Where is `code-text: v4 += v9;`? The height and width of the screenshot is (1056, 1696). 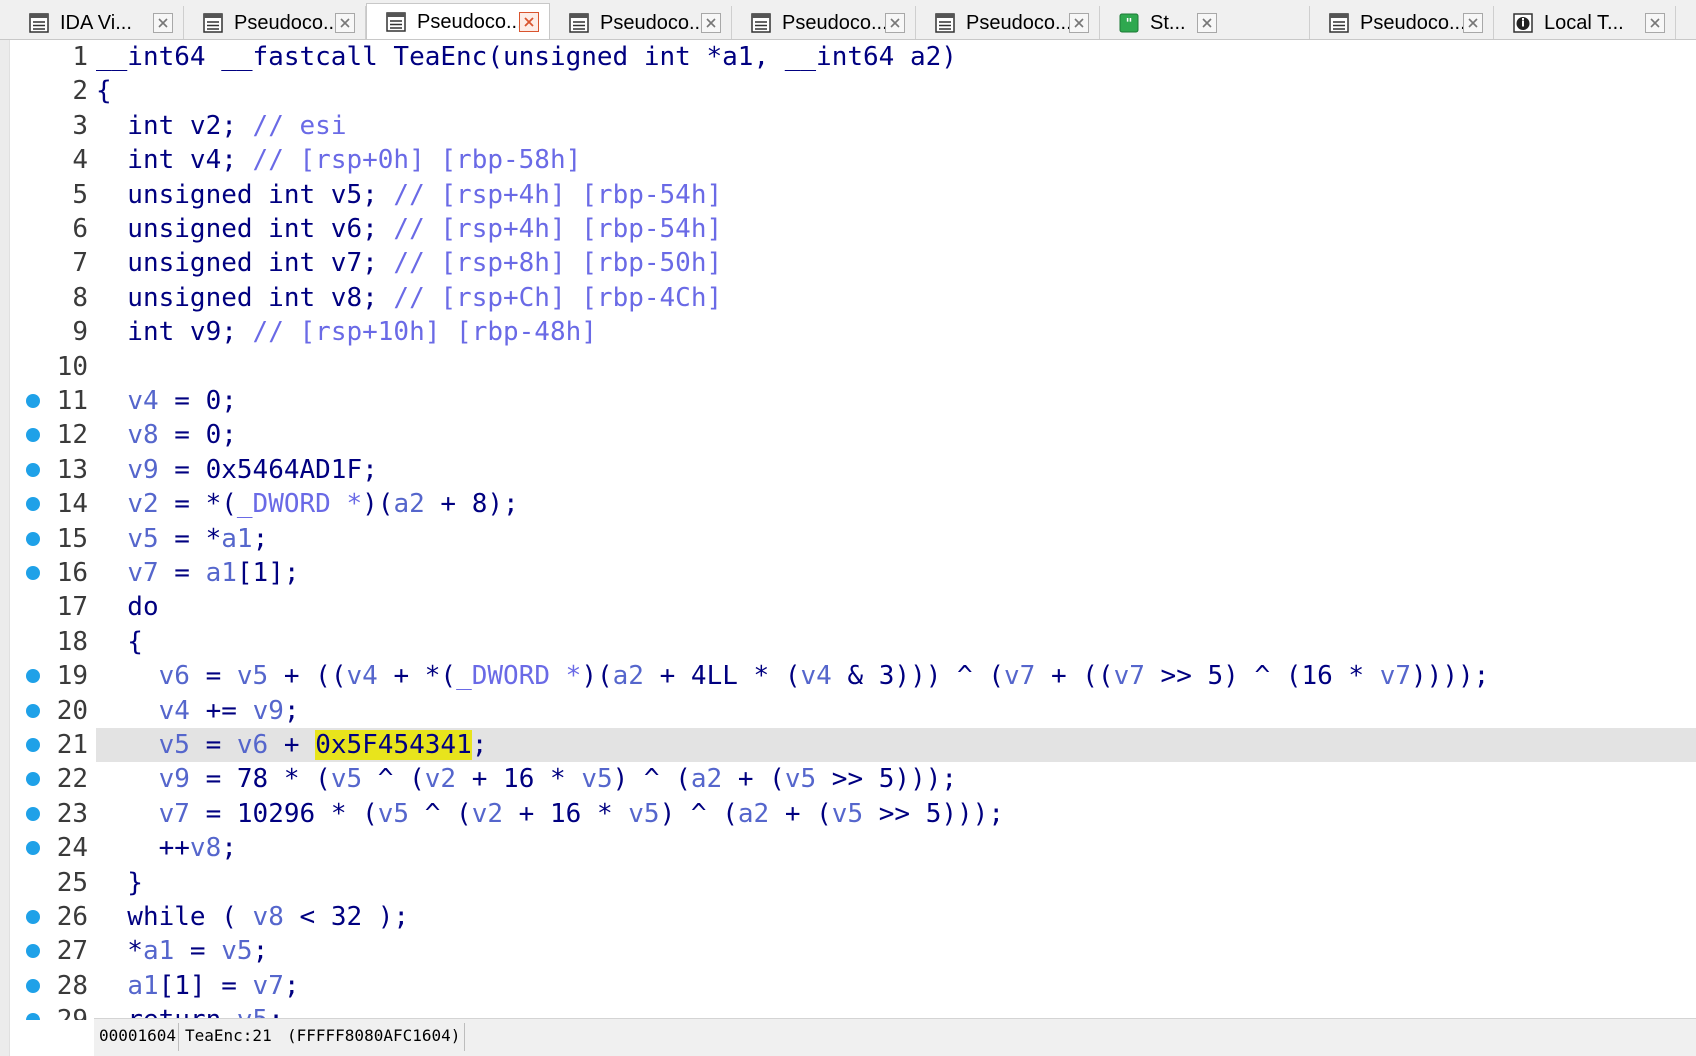
code-text: v4 += v9; is located at coordinates (198, 711).